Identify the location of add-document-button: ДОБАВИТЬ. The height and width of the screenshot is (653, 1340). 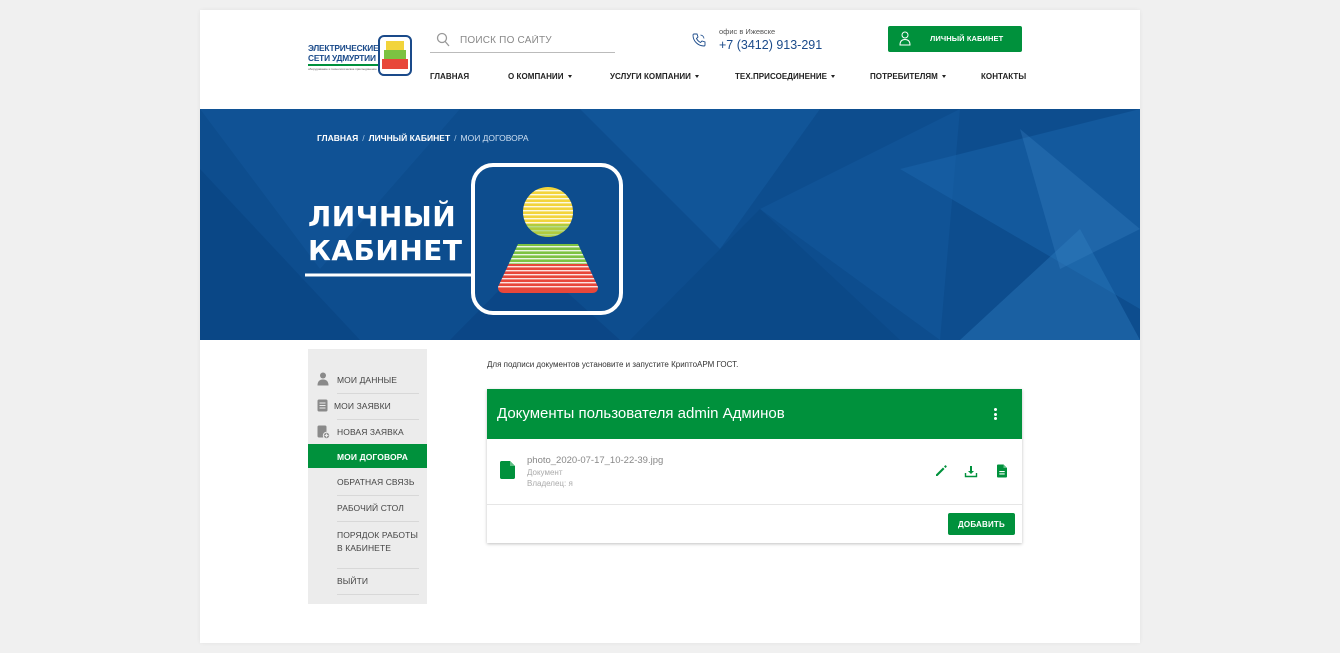
(981, 524).